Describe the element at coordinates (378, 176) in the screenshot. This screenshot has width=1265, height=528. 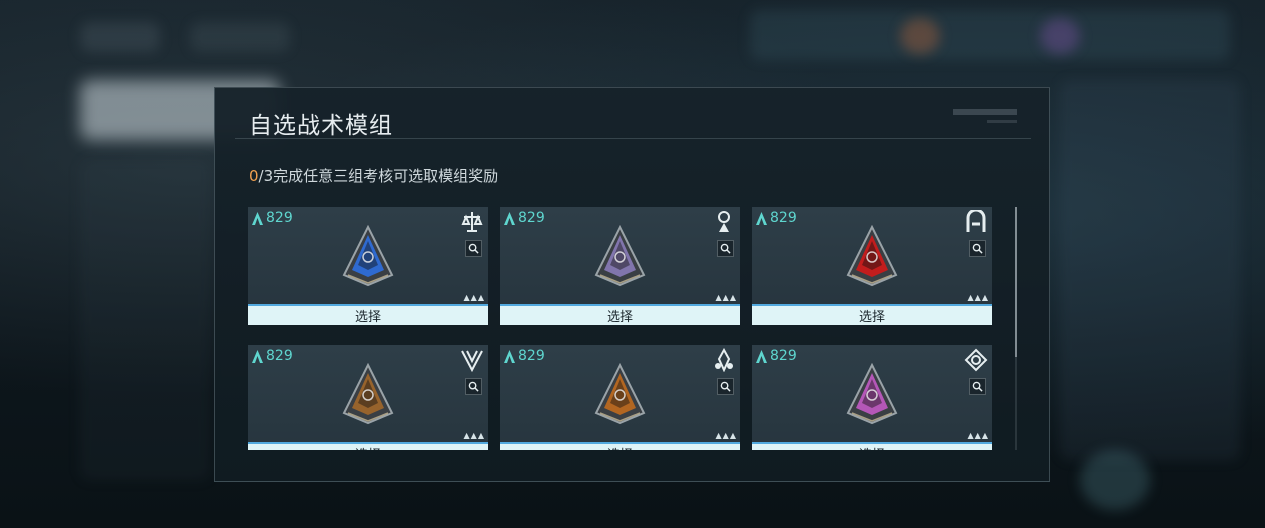
I see `progress-description: /3完成任意三组考核可选取模组奖励` at that location.